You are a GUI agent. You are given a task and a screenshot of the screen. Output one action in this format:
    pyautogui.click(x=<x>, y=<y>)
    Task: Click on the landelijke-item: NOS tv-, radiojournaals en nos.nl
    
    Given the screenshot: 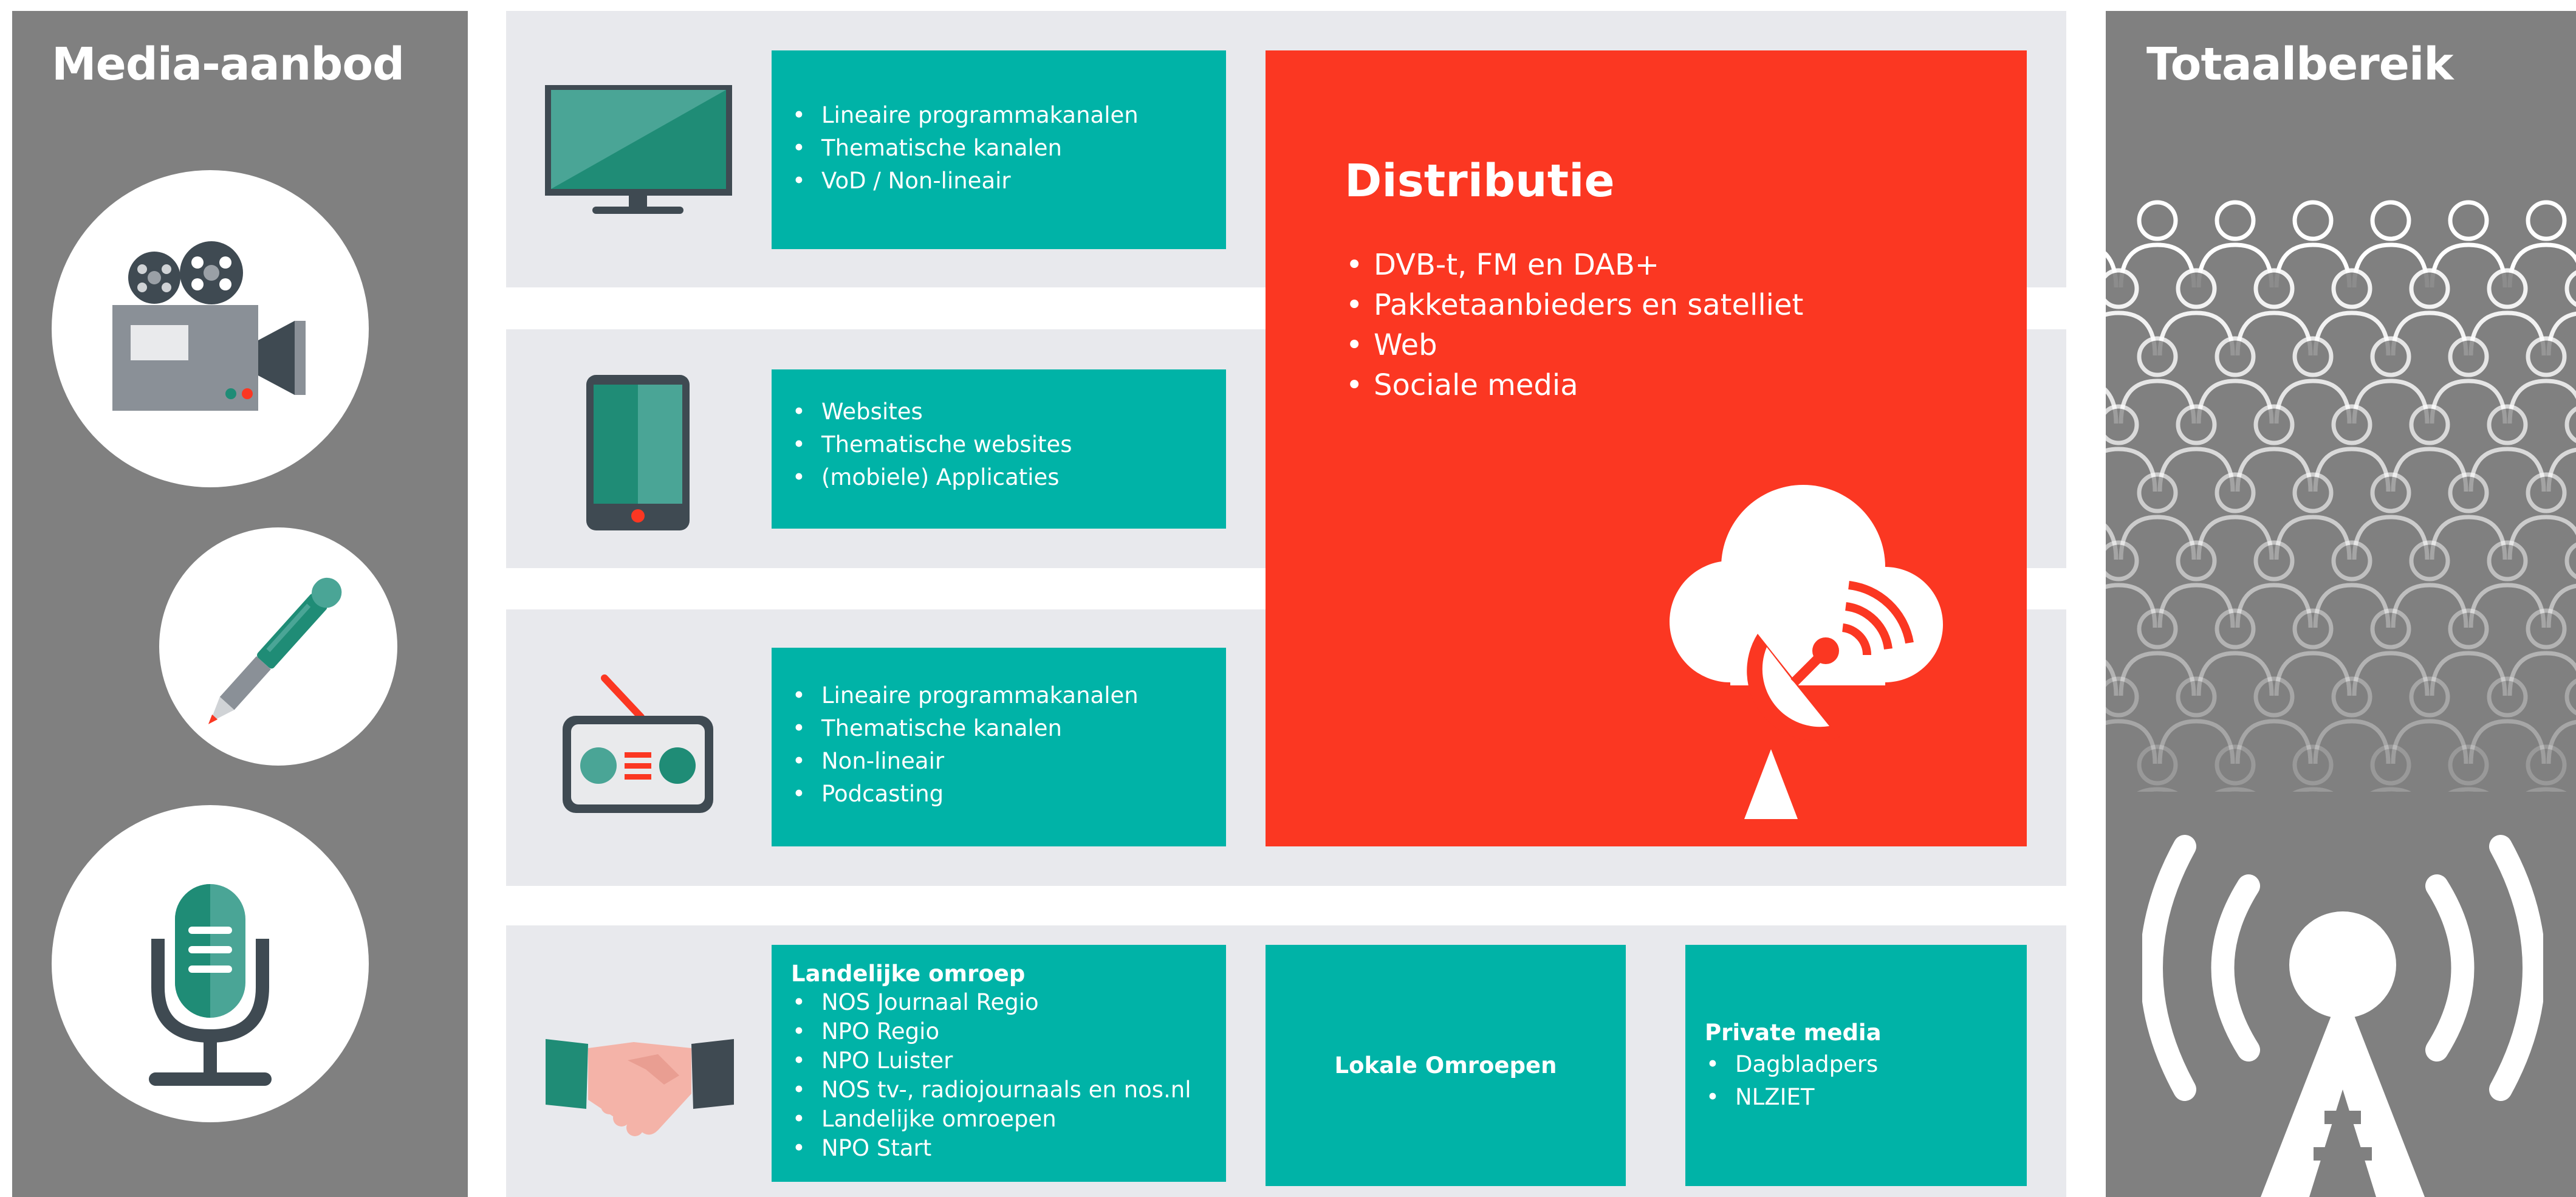 What is the action you would take?
    pyautogui.click(x=1009, y=1090)
    